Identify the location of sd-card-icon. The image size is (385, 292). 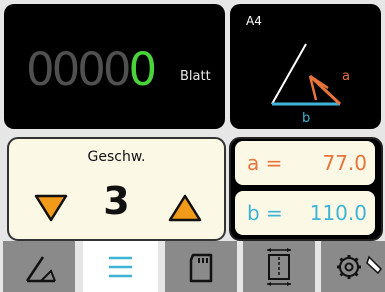
(201, 268).